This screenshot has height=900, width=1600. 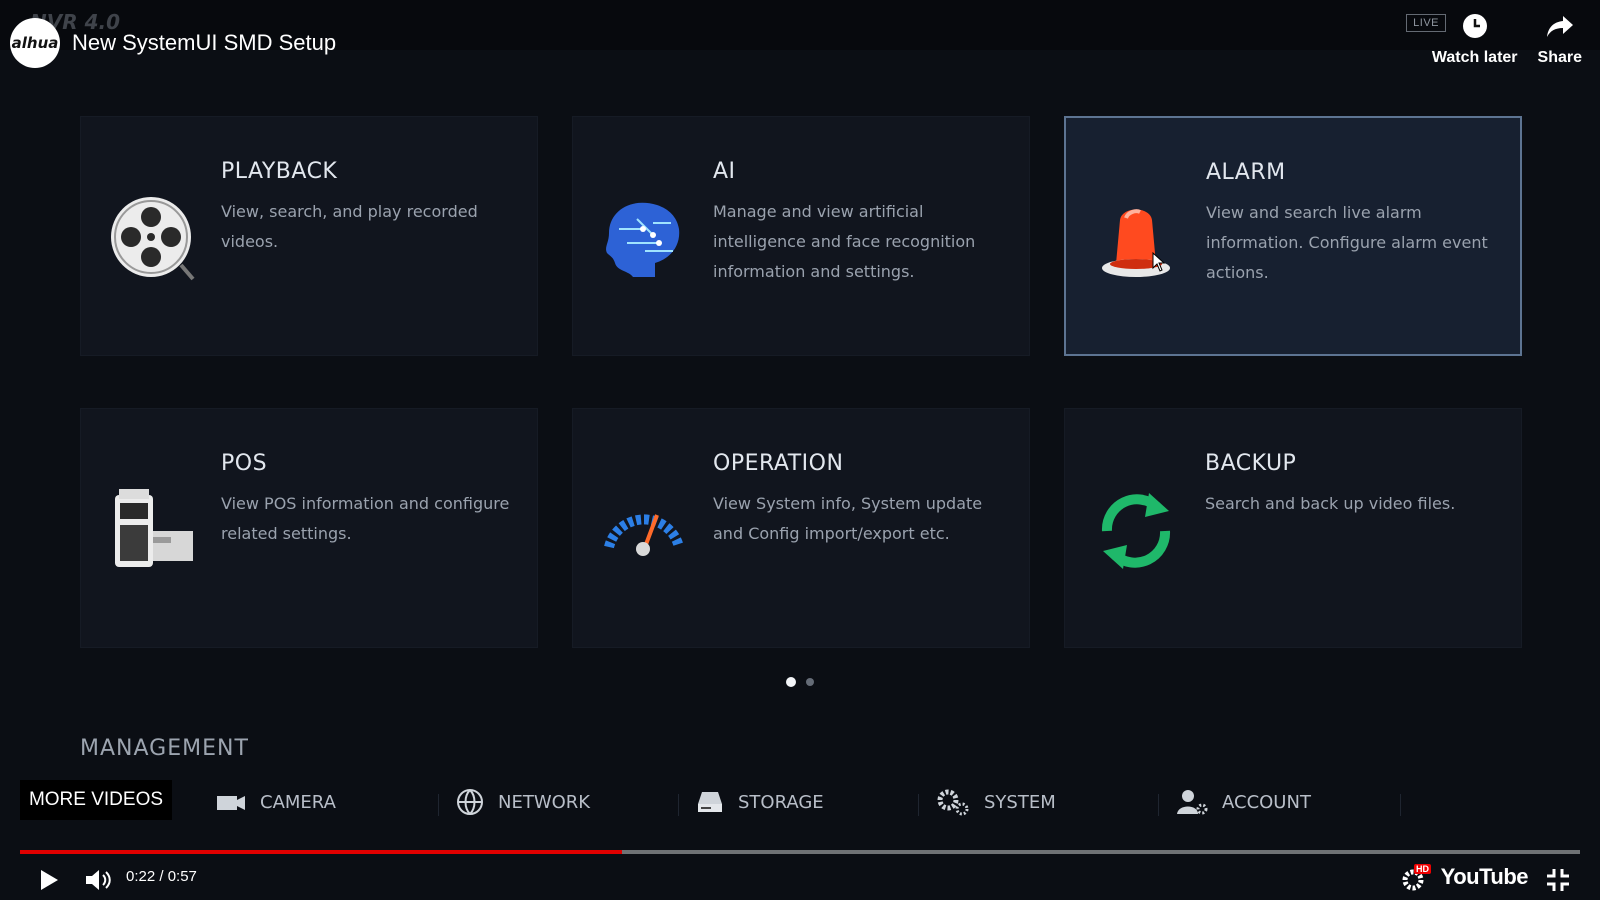 I want to click on management-item-label: NETWORK, so click(x=544, y=802).